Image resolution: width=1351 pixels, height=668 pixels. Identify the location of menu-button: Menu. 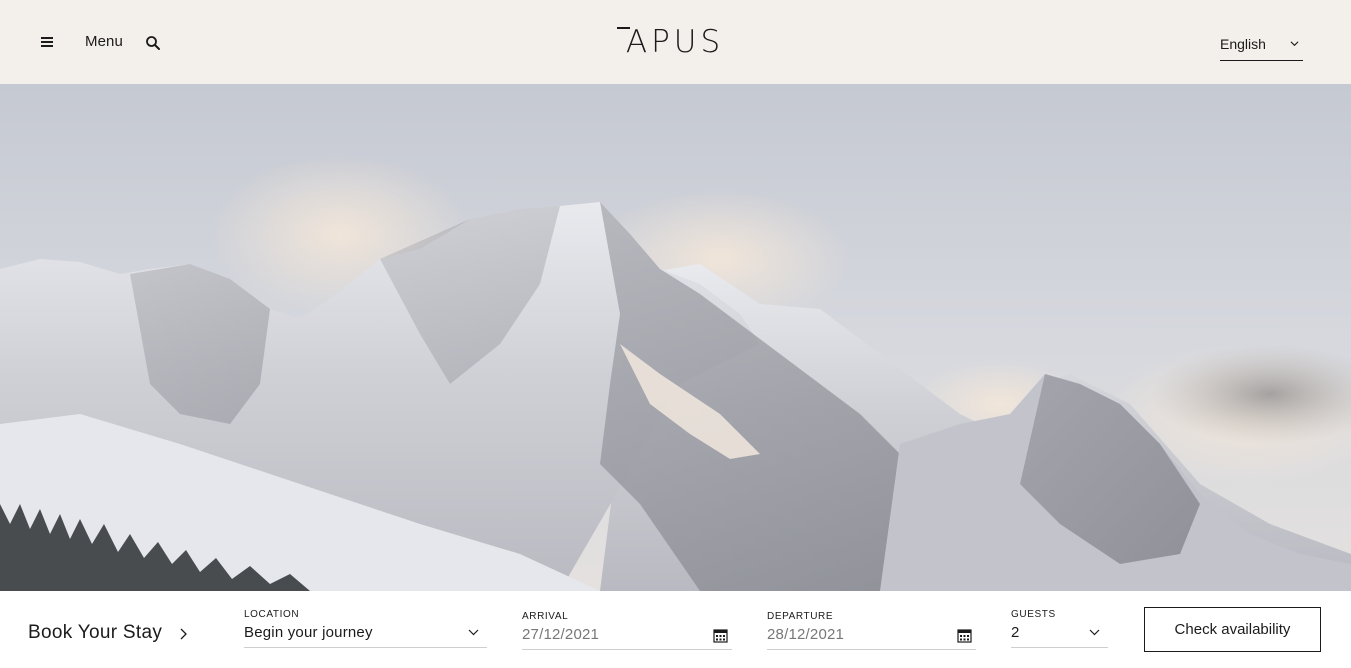
(104, 41).